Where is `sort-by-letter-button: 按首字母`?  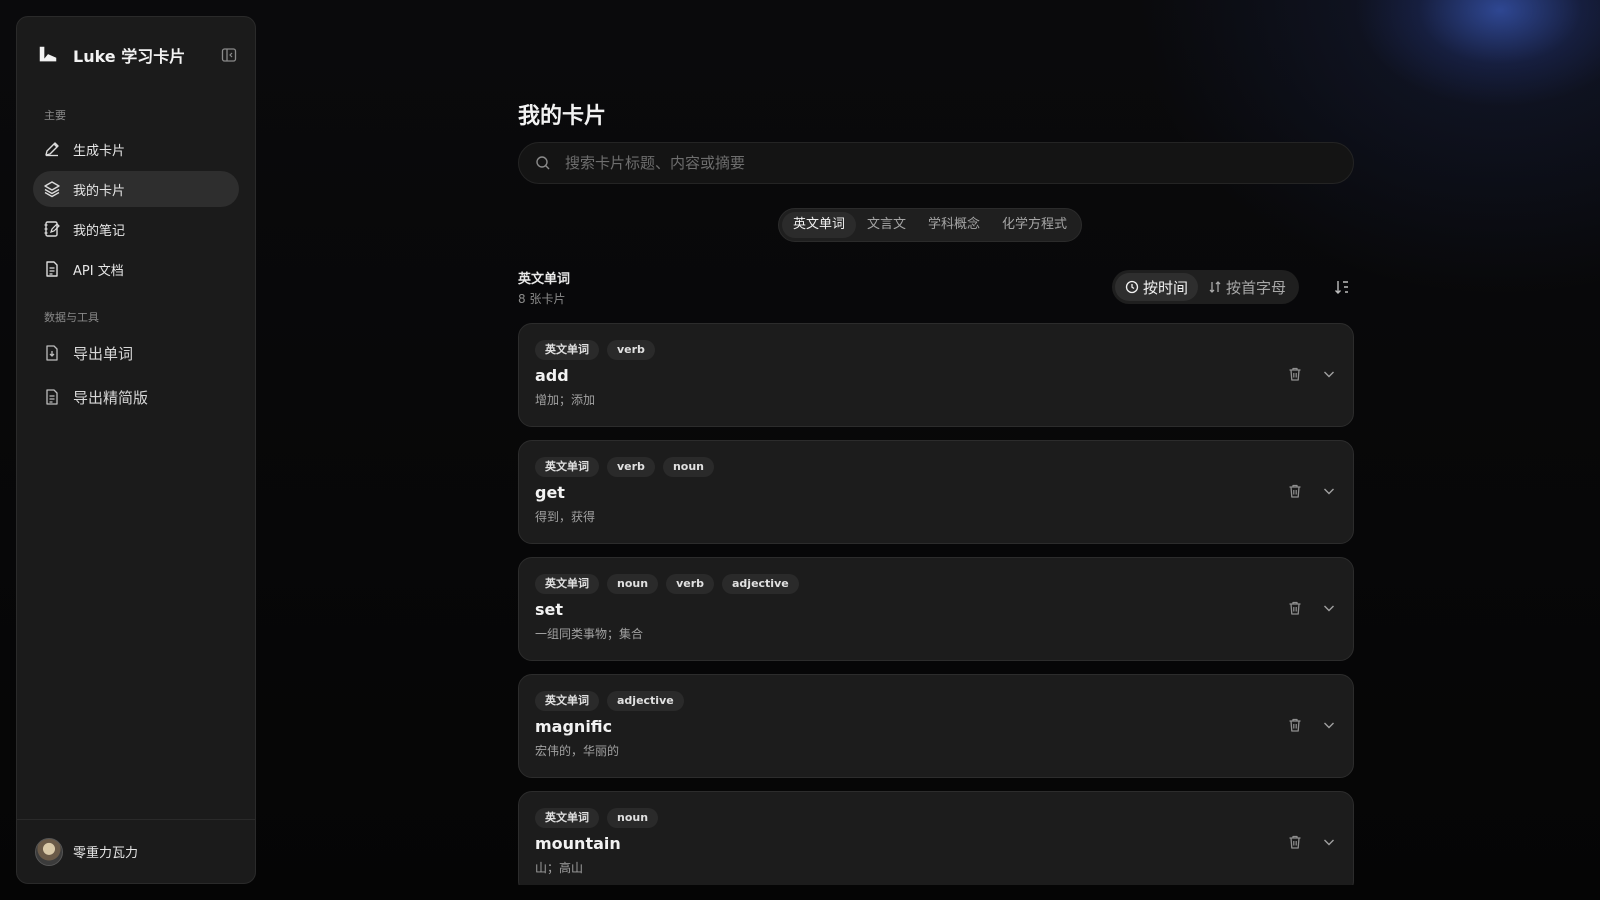 sort-by-letter-button: 按首字母 is located at coordinates (1247, 287).